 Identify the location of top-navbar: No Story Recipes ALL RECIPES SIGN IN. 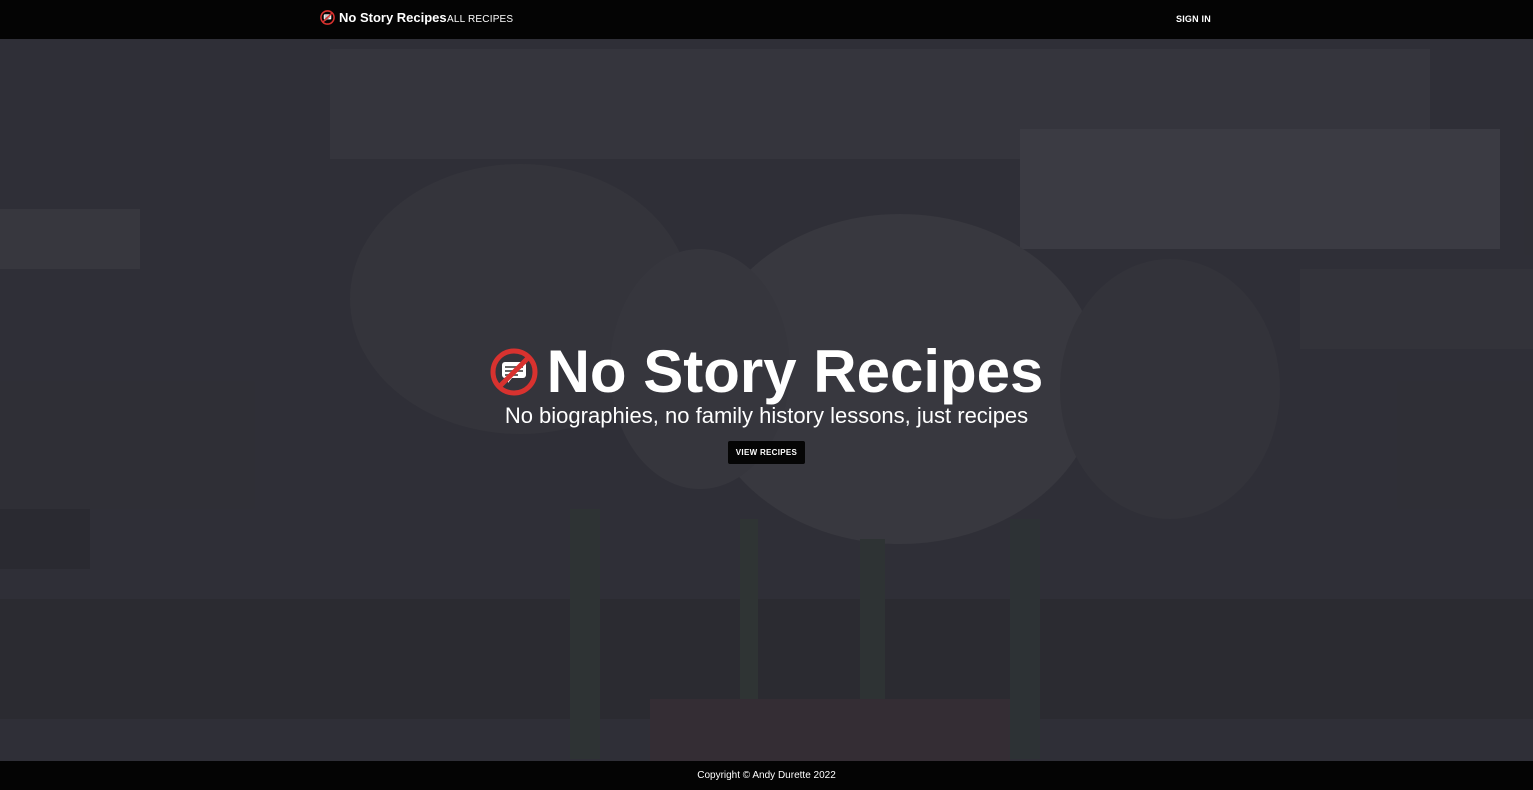
(766, 19).